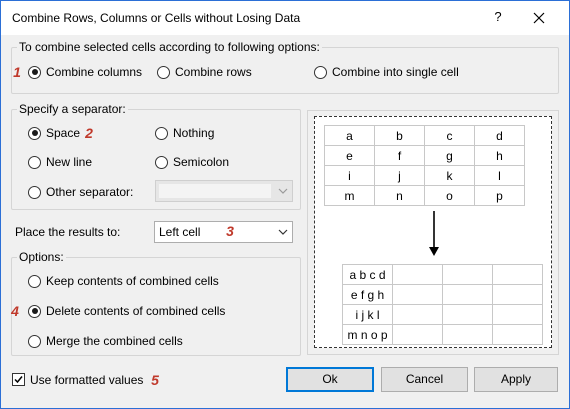 The height and width of the screenshot is (409, 570). Describe the element at coordinates (90, 192) in the screenshot. I see `radio-label: Other separator:` at that location.